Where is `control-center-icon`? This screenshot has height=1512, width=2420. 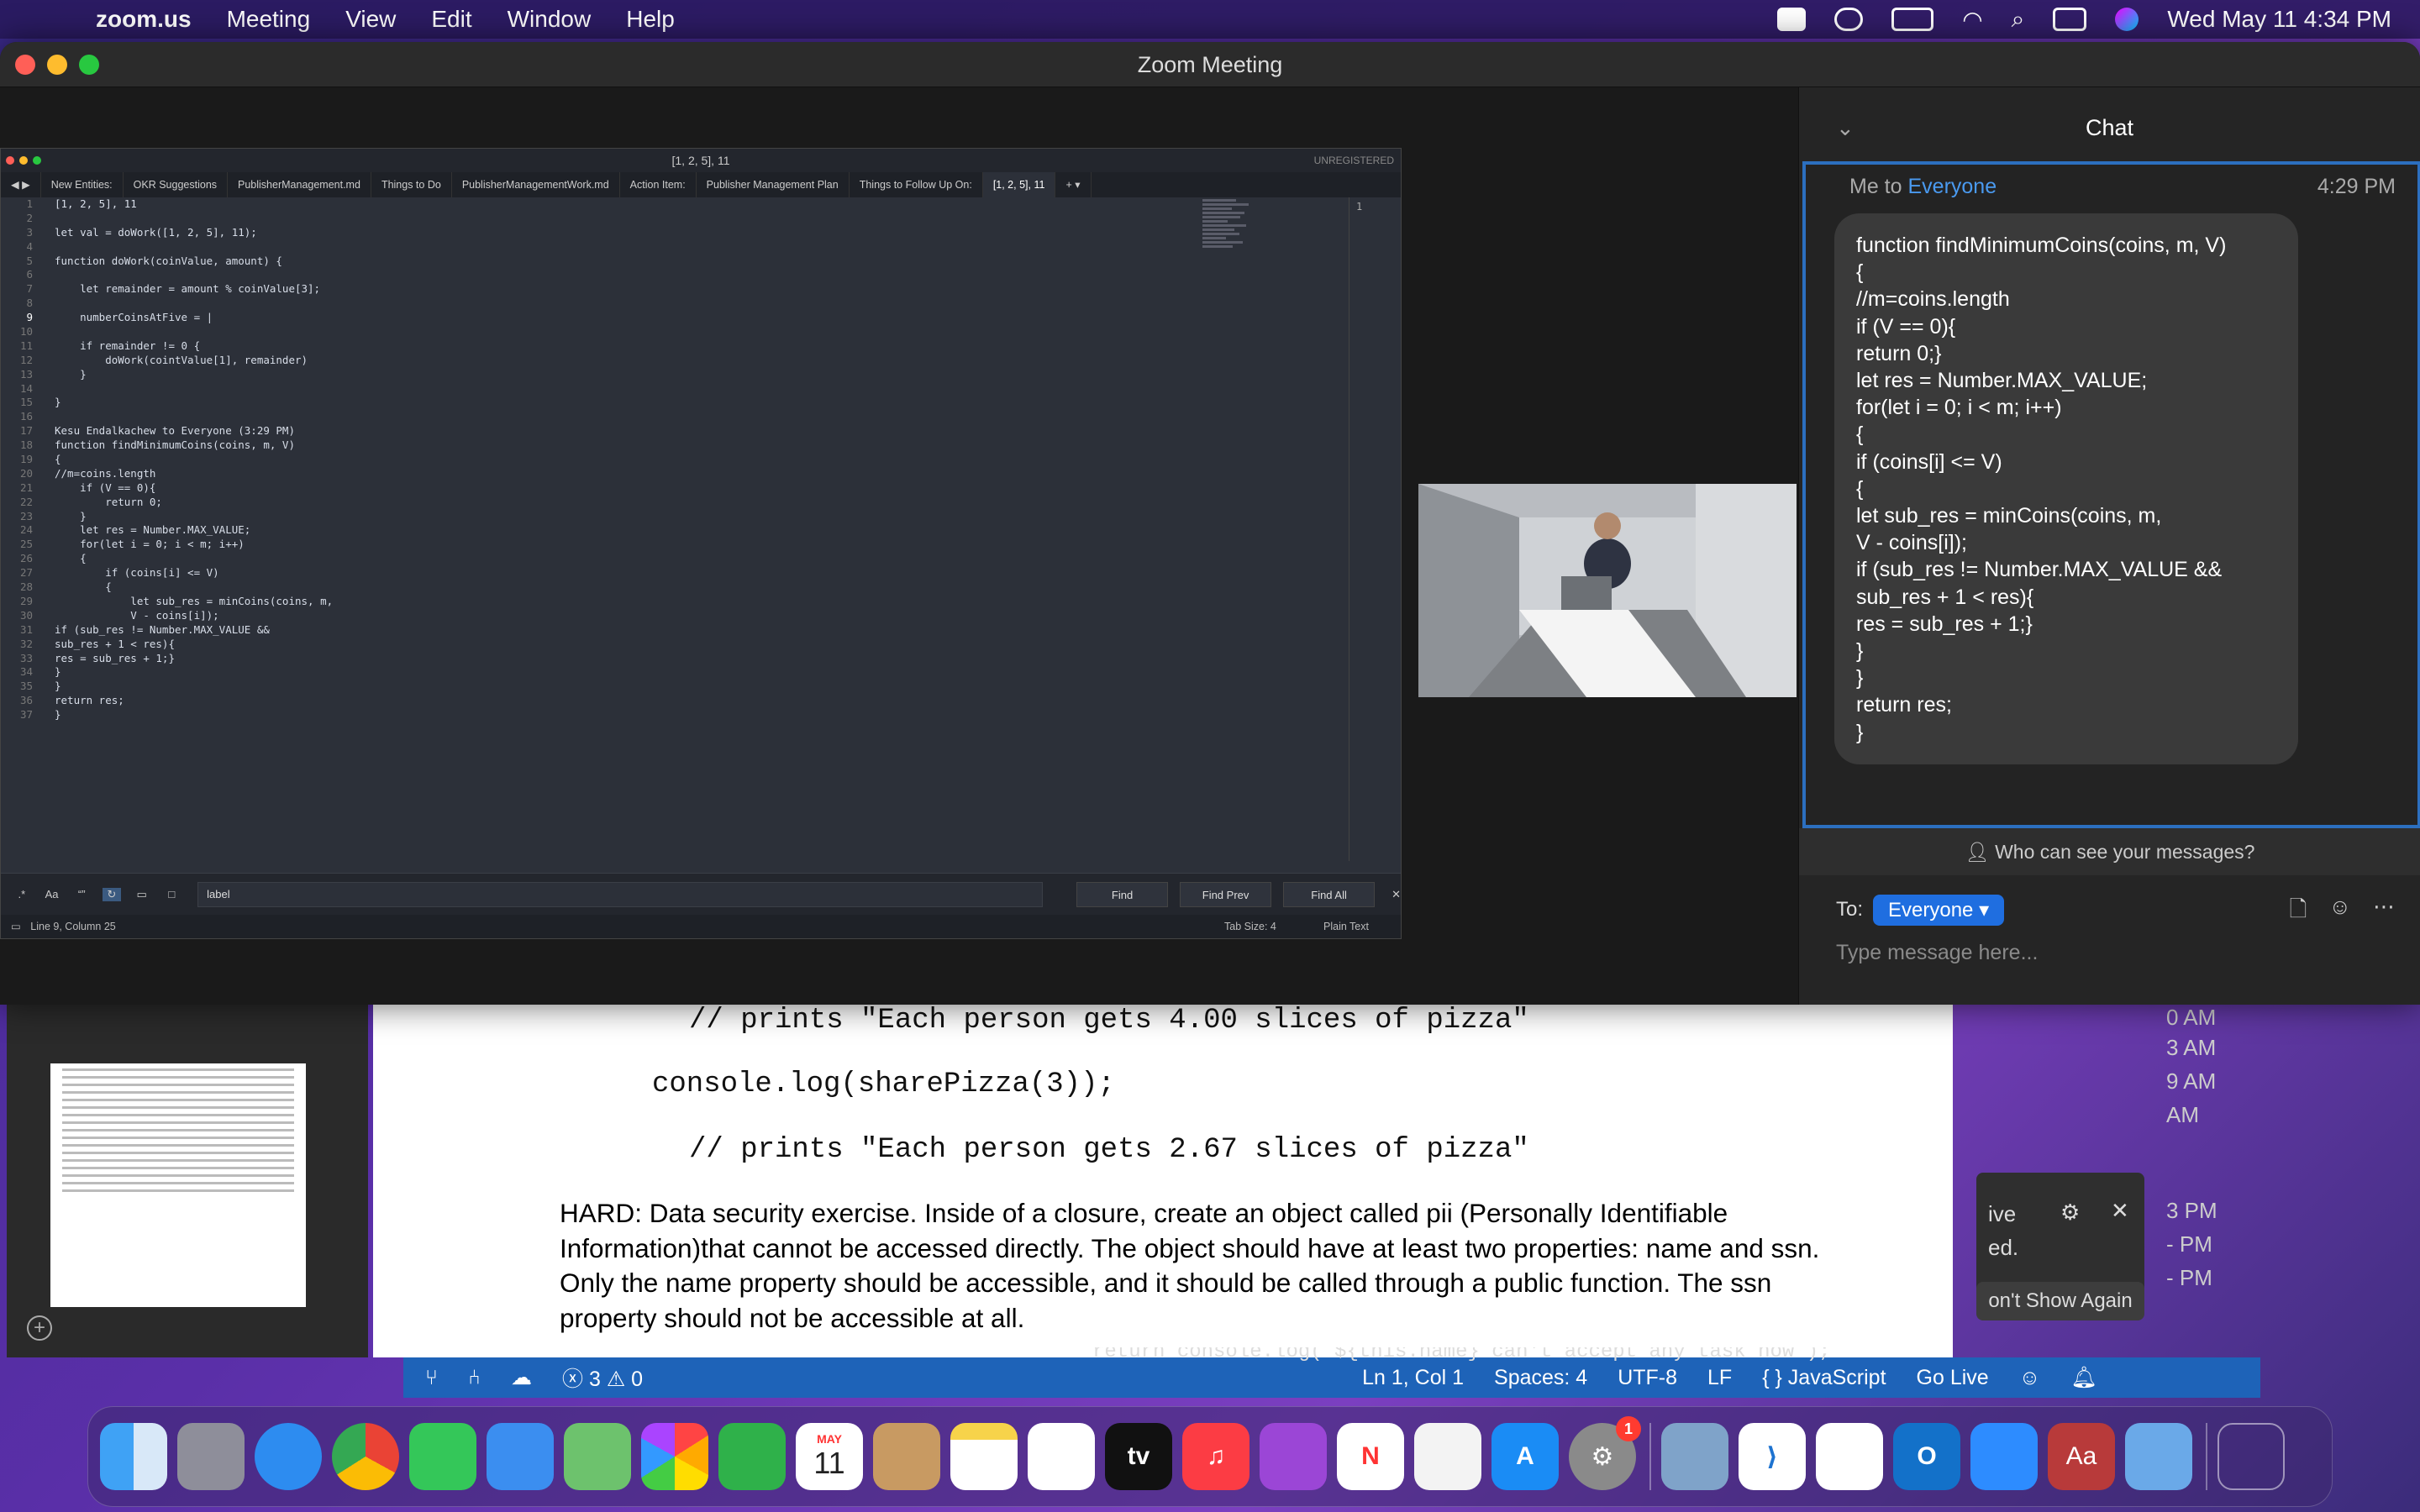 control-center-icon is located at coordinates (2070, 19).